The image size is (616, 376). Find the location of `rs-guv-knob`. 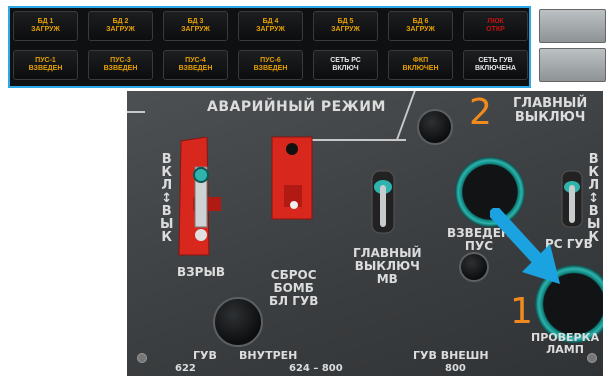

rs-guv-knob is located at coordinates (474, 267).